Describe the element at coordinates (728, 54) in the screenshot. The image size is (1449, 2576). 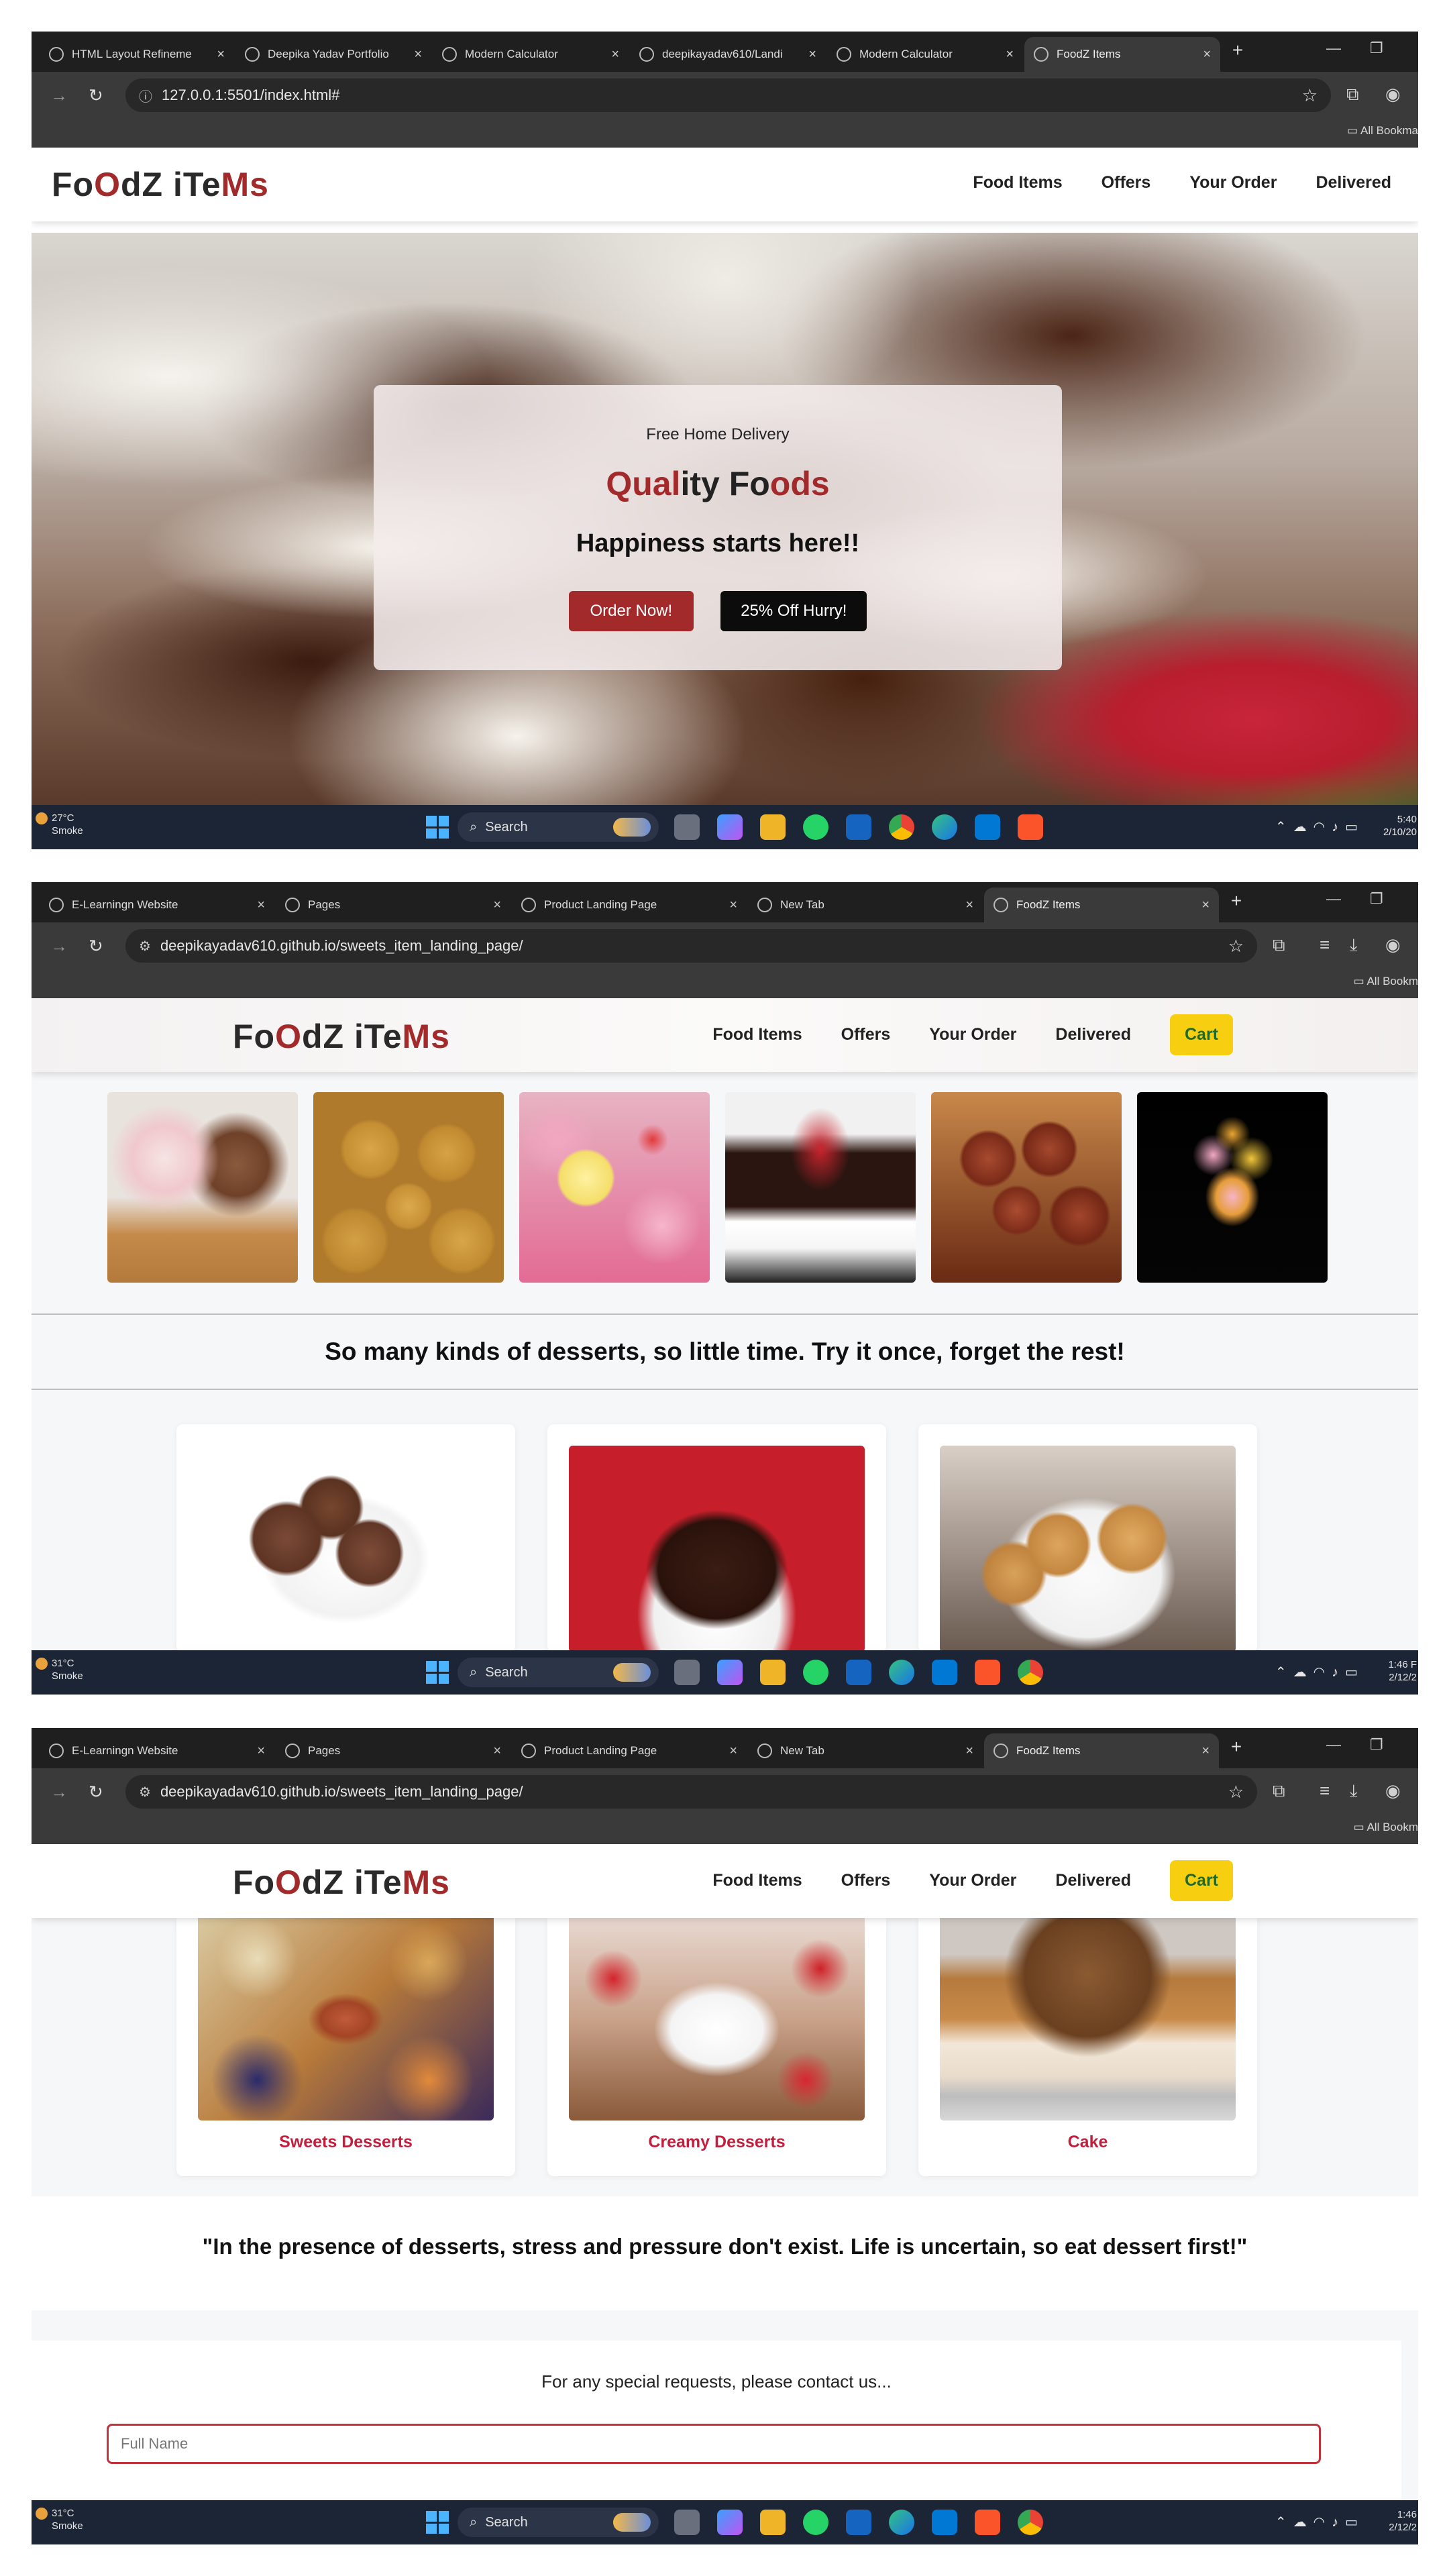
I see `tab: deepikayadav610/Landi ×` at that location.